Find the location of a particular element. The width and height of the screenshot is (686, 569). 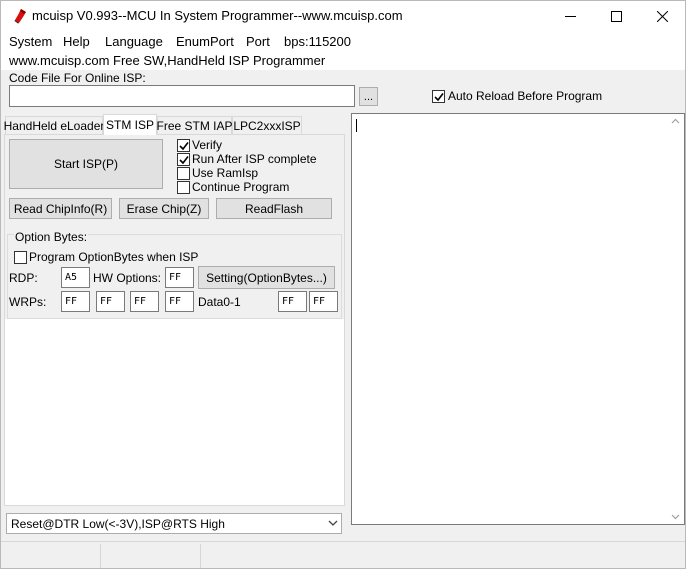

status-bar is located at coordinates (343, 554).